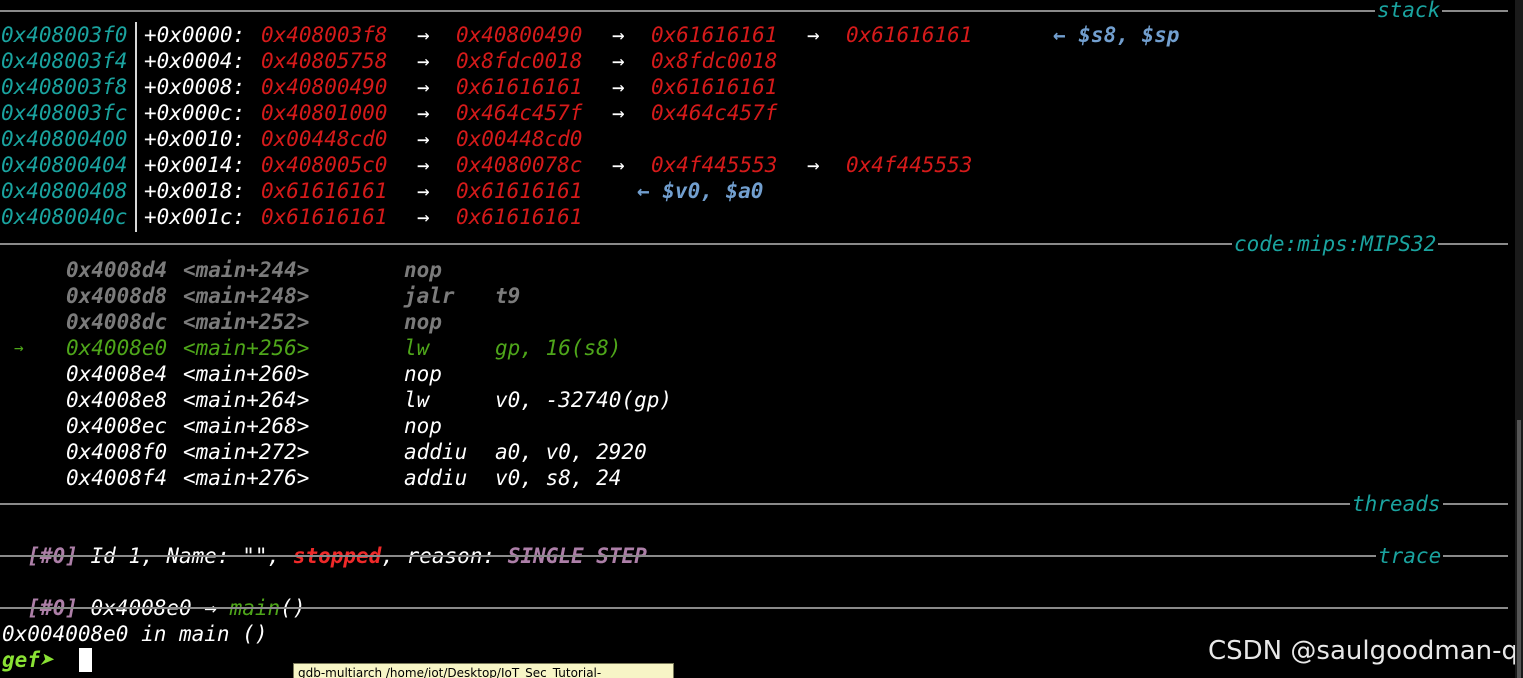 Image resolution: width=1523 pixels, height=678 pixels. What do you see at coordinates (195, 165) in the screenshot?
I see `stack-offset: +0x0014:` at bounding box center [195, 165].